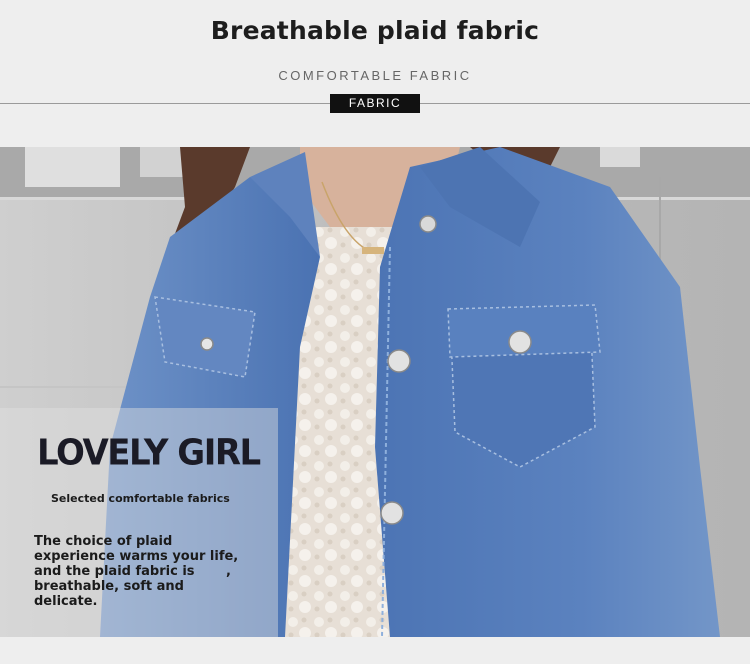  I want to click on fabric-tag: FABRIC, so click(375, 103).